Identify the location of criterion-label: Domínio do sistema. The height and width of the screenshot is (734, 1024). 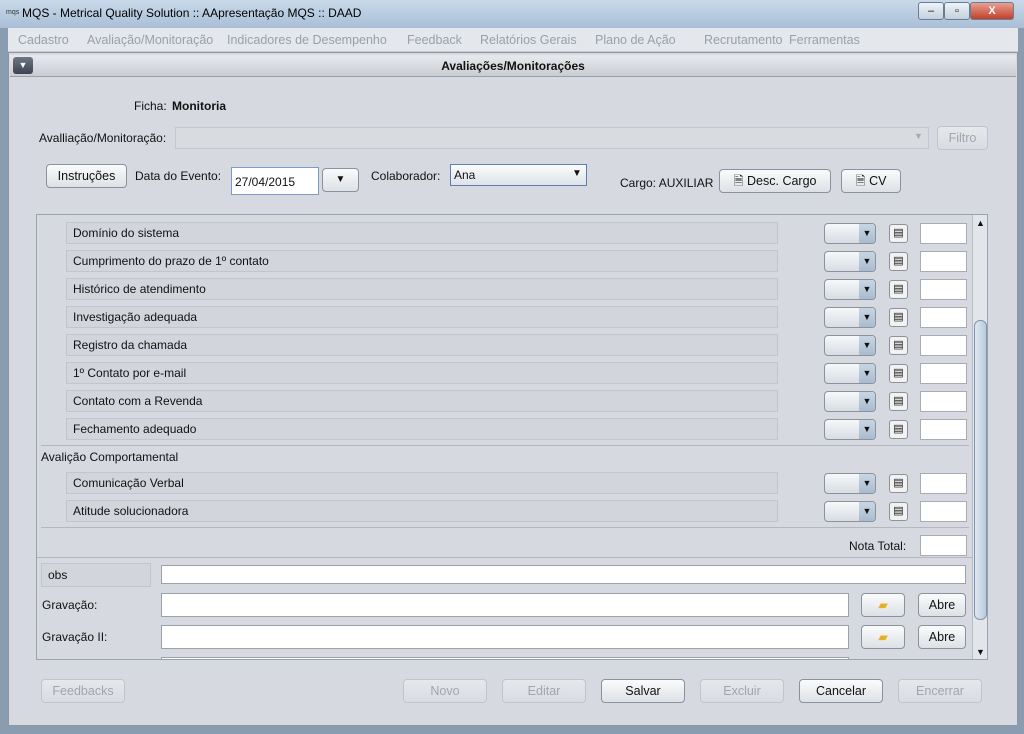
(422, 233).